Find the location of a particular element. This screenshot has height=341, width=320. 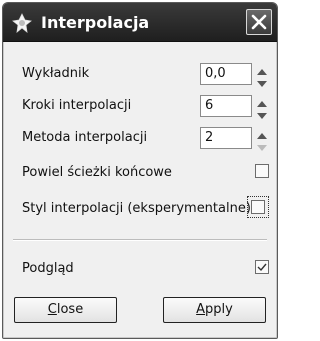

exponent-label: Wykładnik is located at coordinates (56, 73).